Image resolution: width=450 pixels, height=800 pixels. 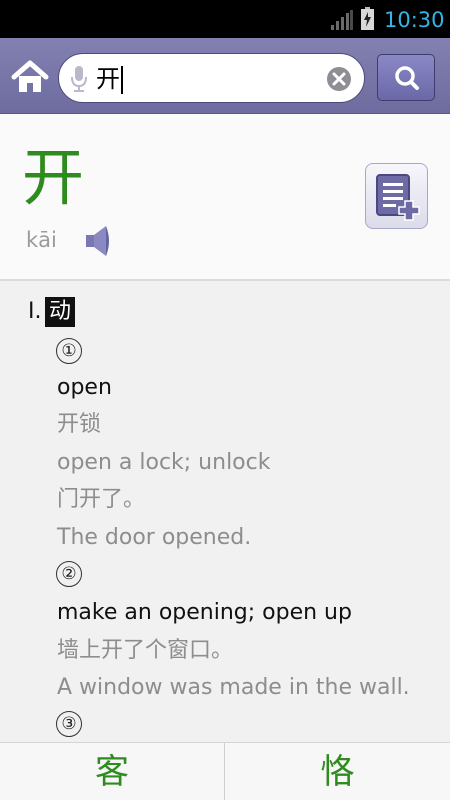 I want to click on battery-charging-icon, so click(x=367, y=18).